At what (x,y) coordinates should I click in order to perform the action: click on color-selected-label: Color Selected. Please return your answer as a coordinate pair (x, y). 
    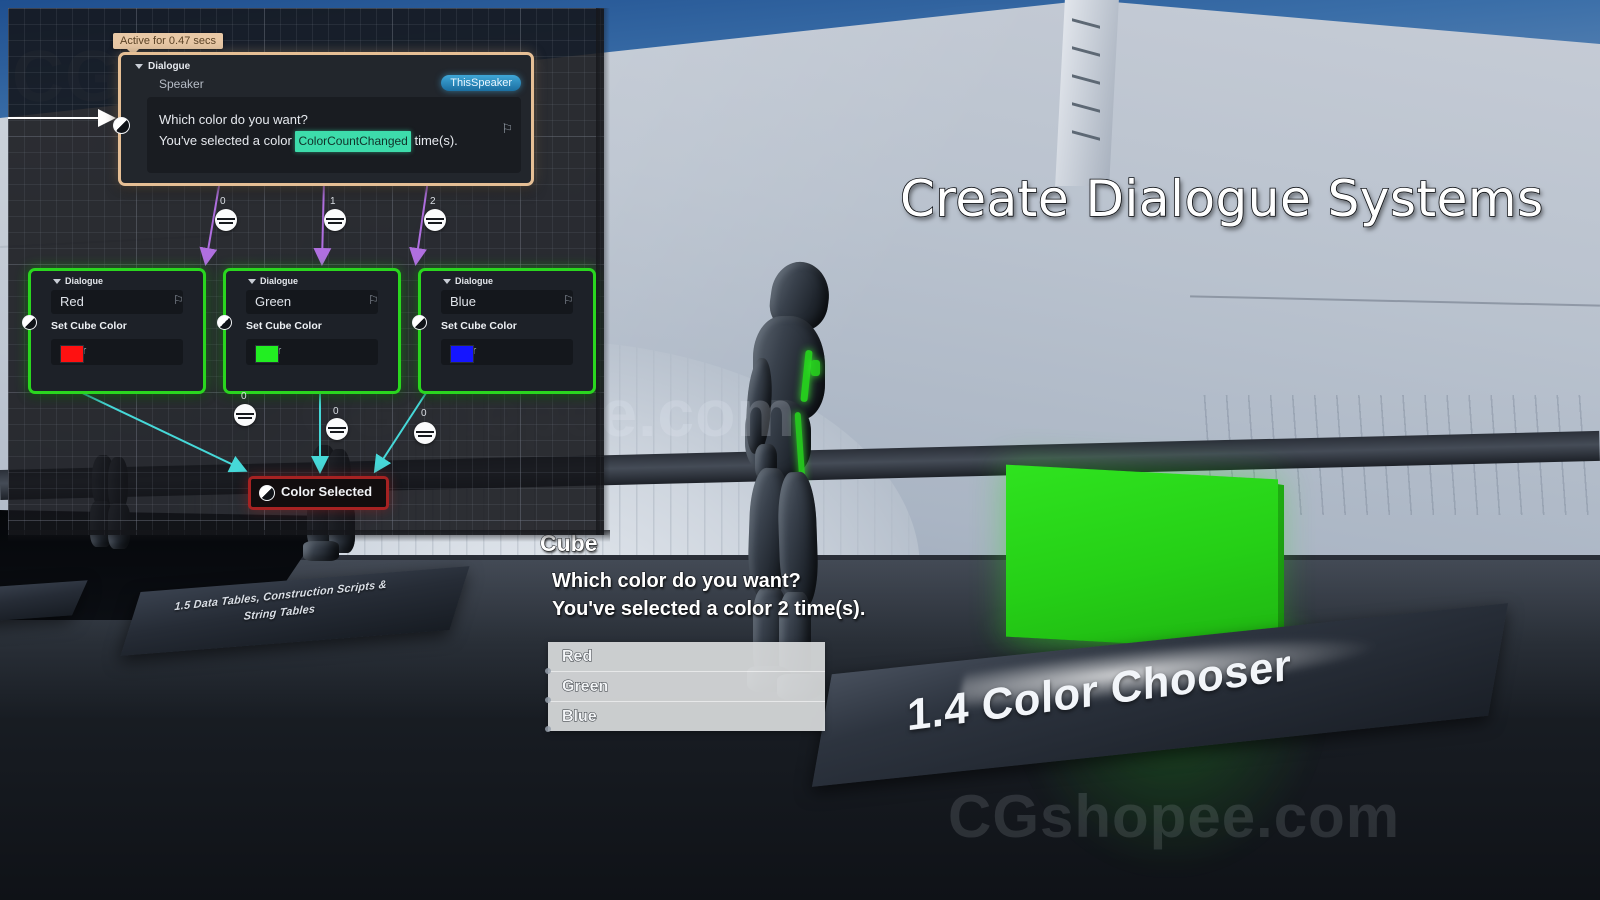
    Looking at the image, I should click on (327, 491).